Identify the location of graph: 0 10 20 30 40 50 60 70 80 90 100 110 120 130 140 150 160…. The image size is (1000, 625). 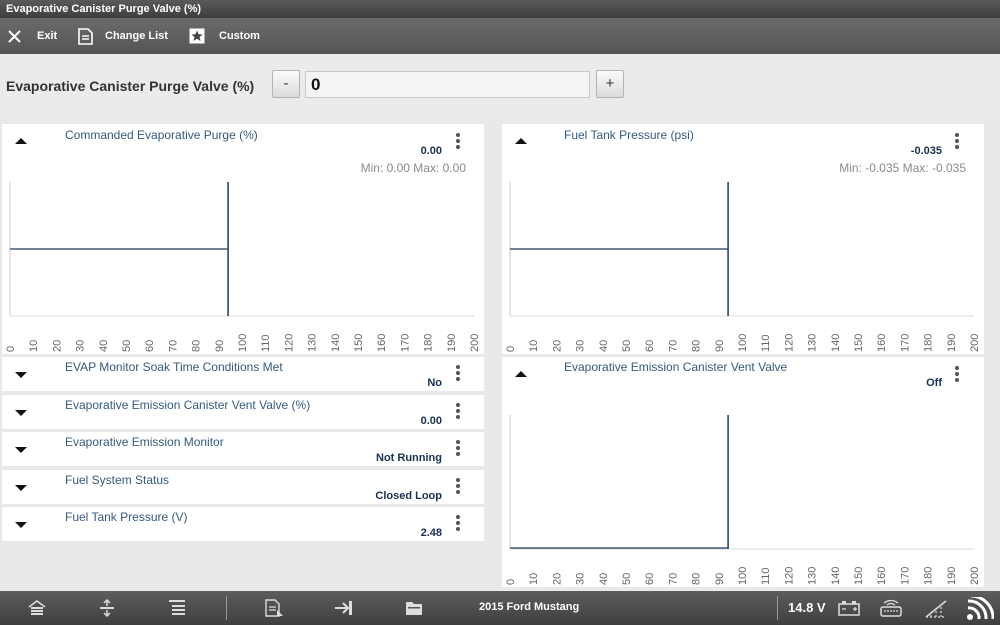
(243, 267).